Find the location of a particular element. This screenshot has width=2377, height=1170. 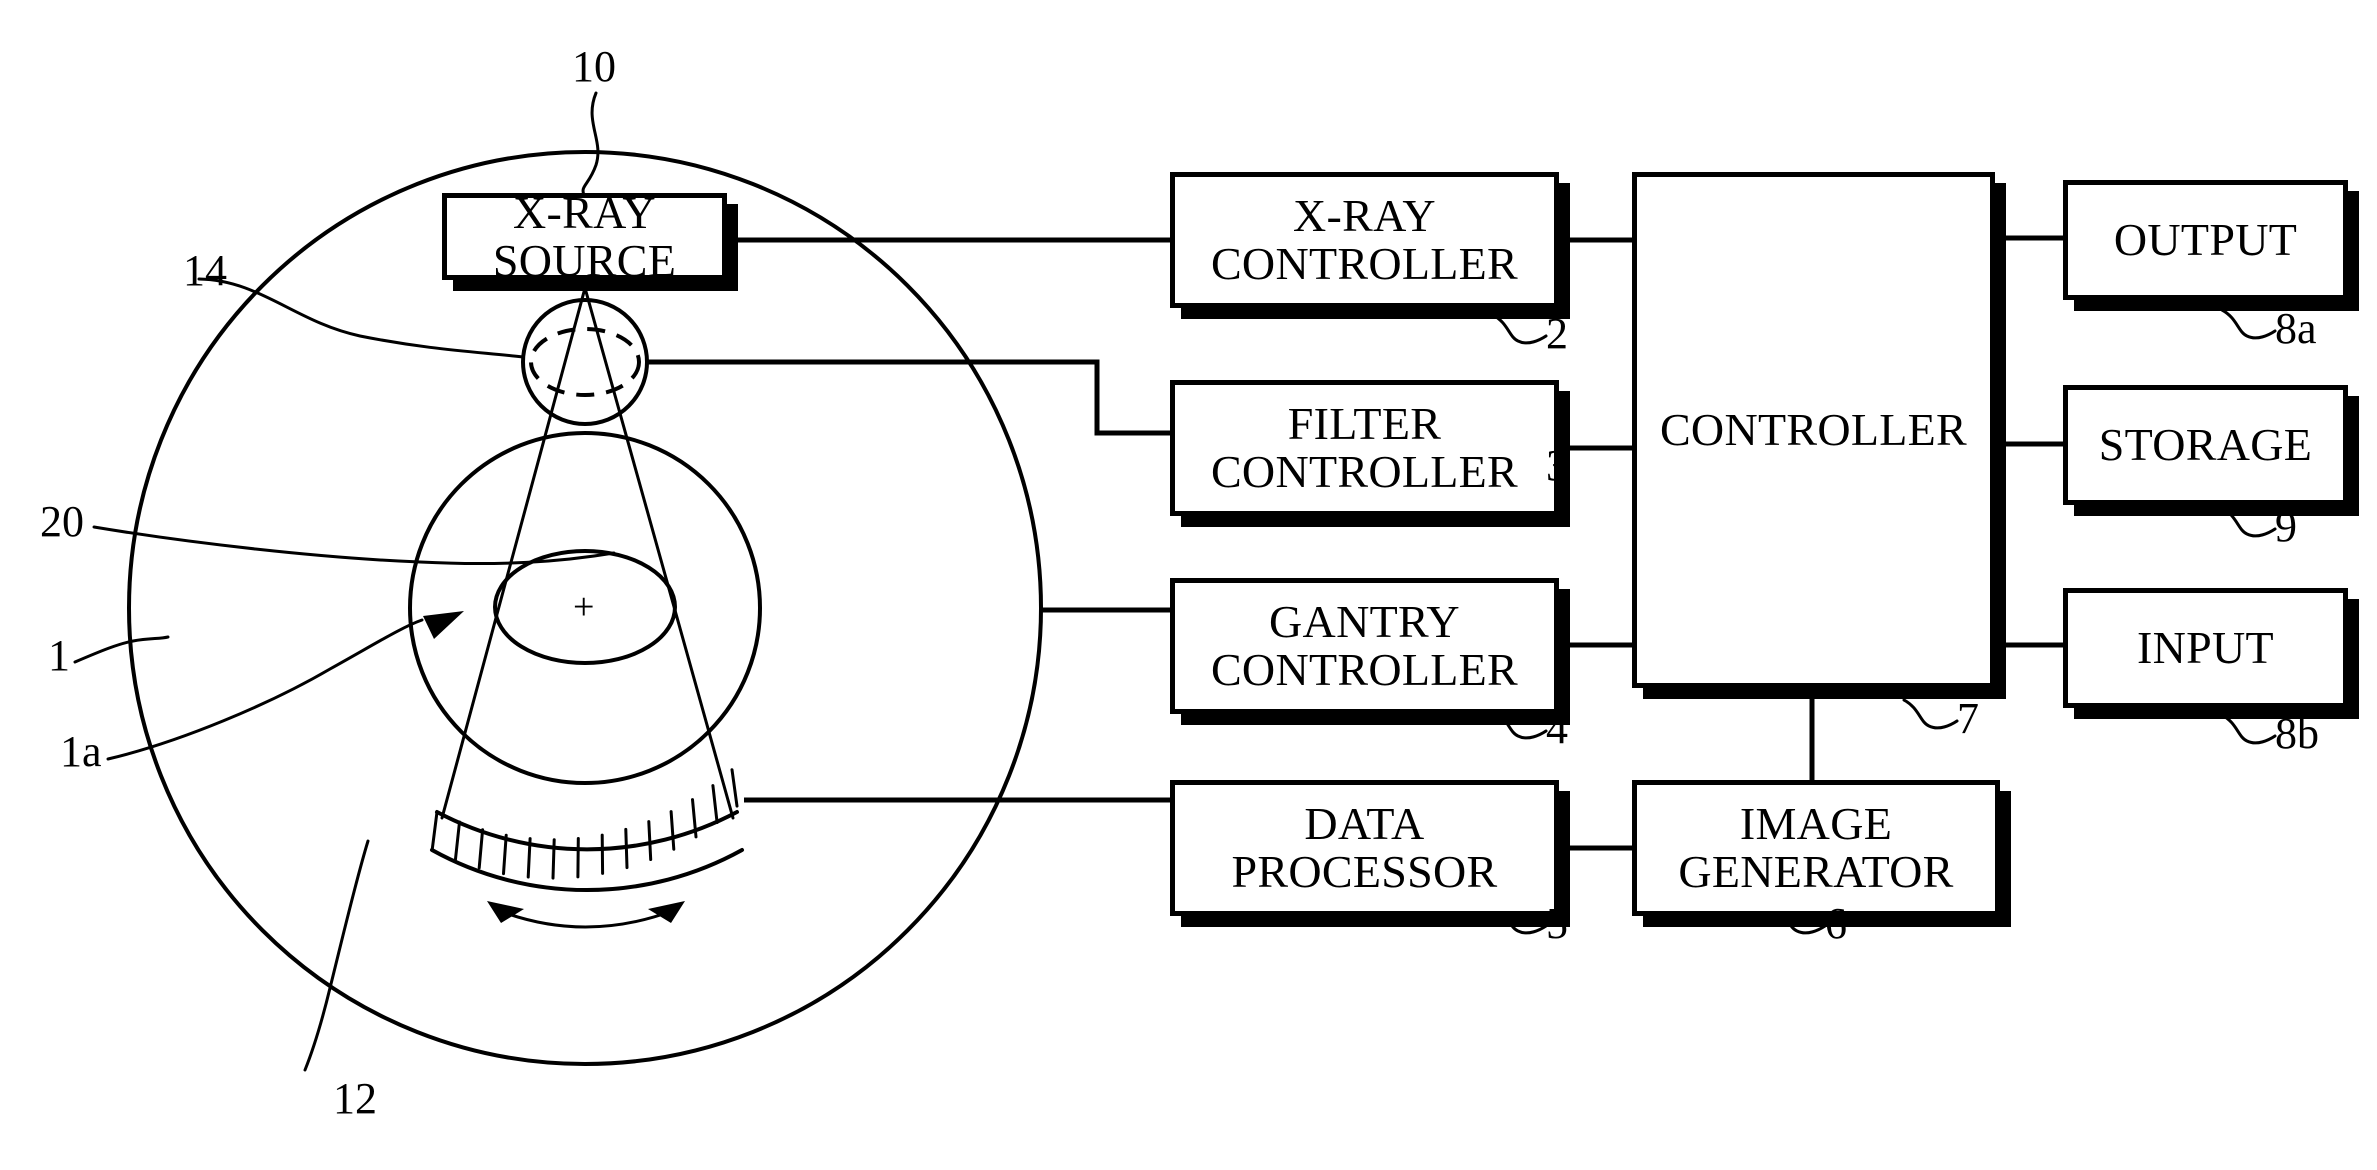

block-image-generator: IMAGE GENERATOR is located at coordinates (1816, 848).